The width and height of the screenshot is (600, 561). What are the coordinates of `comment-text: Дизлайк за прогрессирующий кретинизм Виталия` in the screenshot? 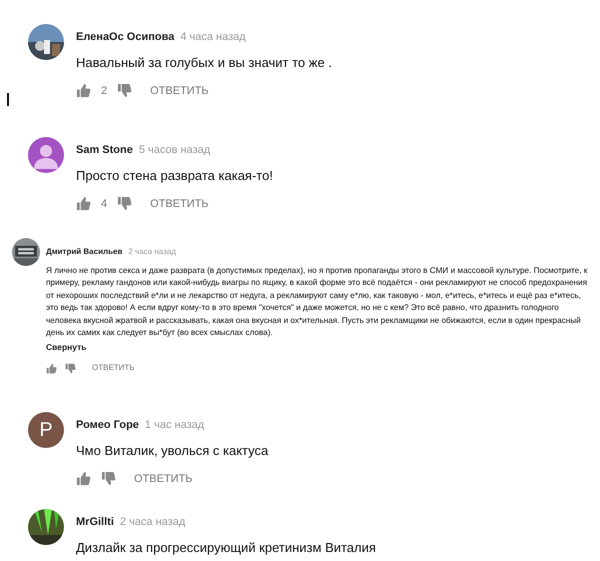 It's located at (226, 548).